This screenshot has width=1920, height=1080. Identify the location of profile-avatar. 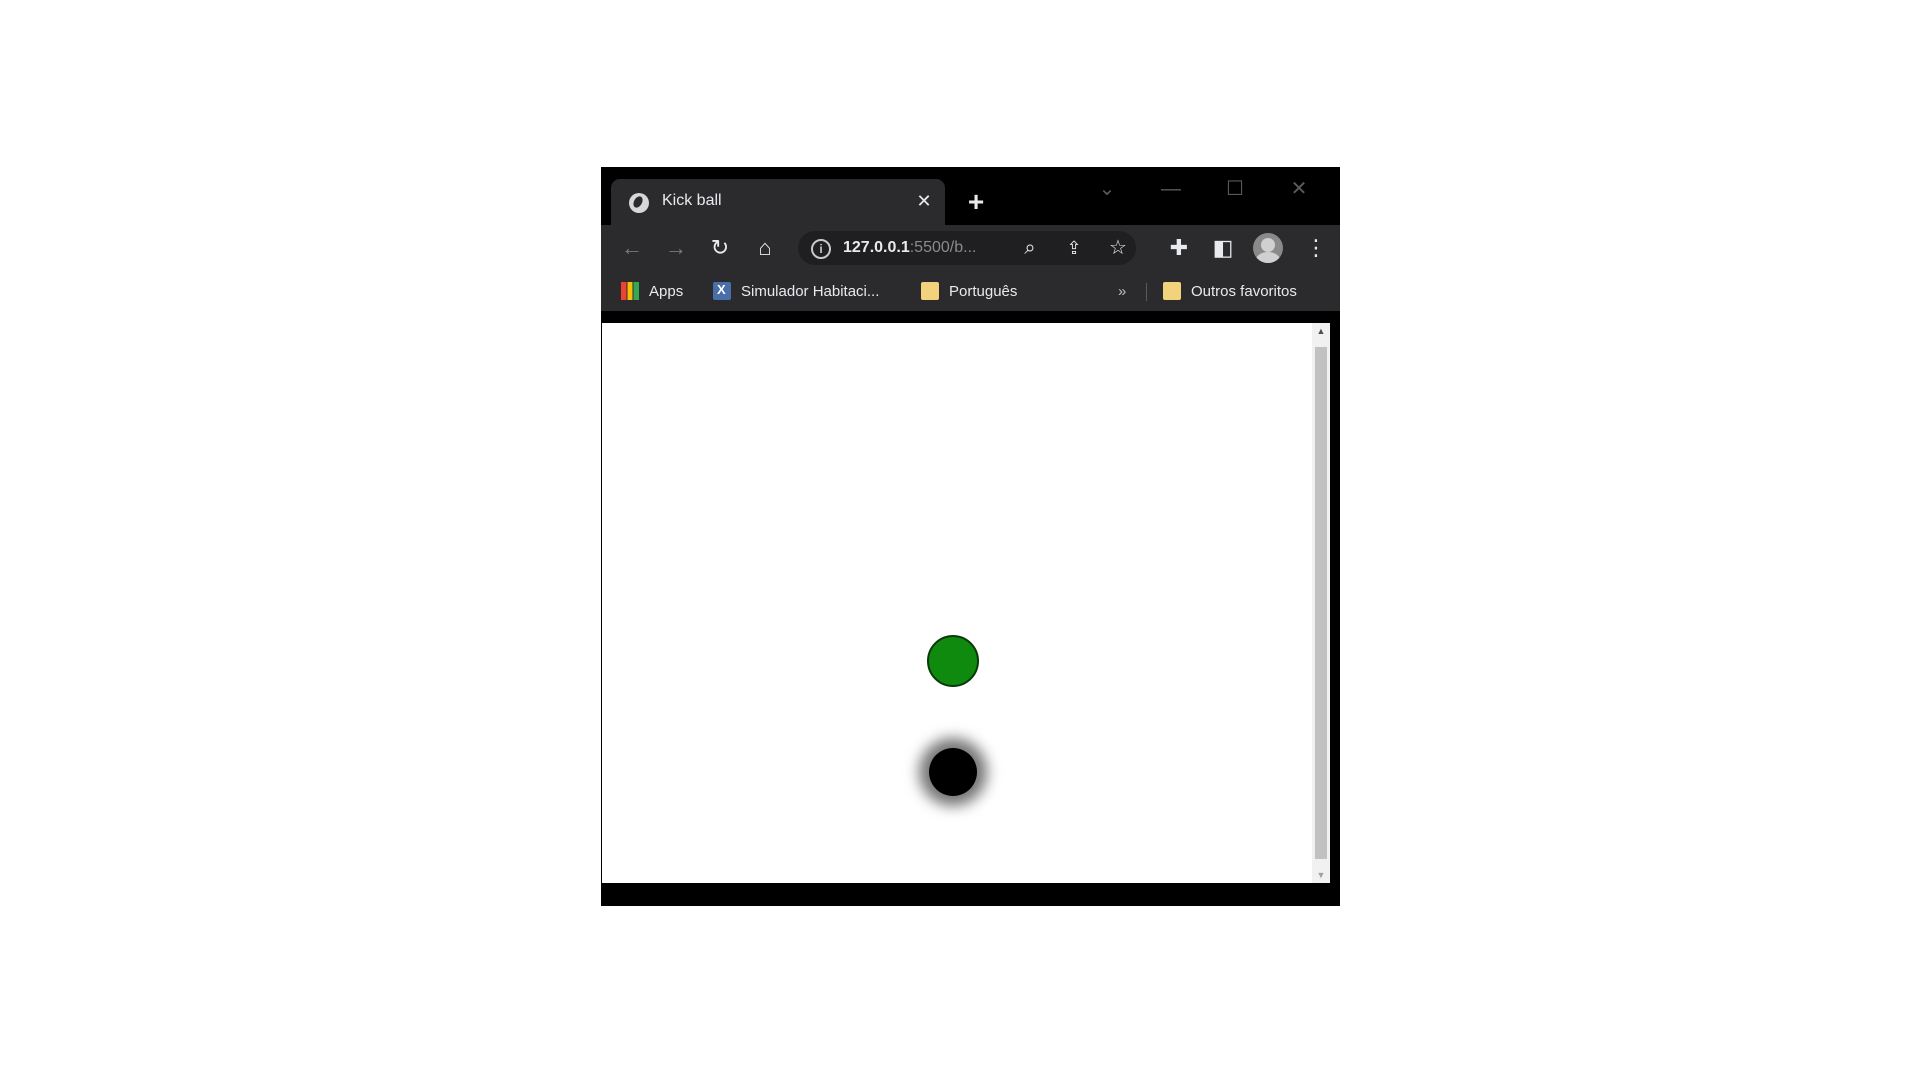
(1268, 248).